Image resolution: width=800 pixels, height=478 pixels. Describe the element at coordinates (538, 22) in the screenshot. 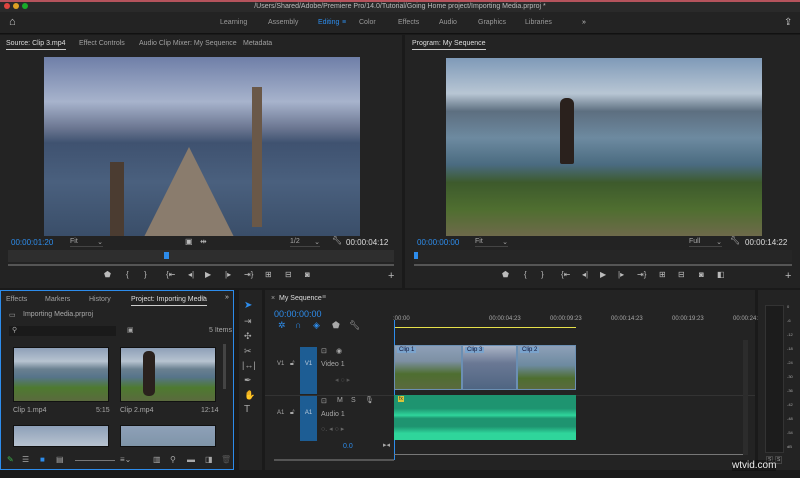

I see `workspace-libraries: Libraries` at that location.